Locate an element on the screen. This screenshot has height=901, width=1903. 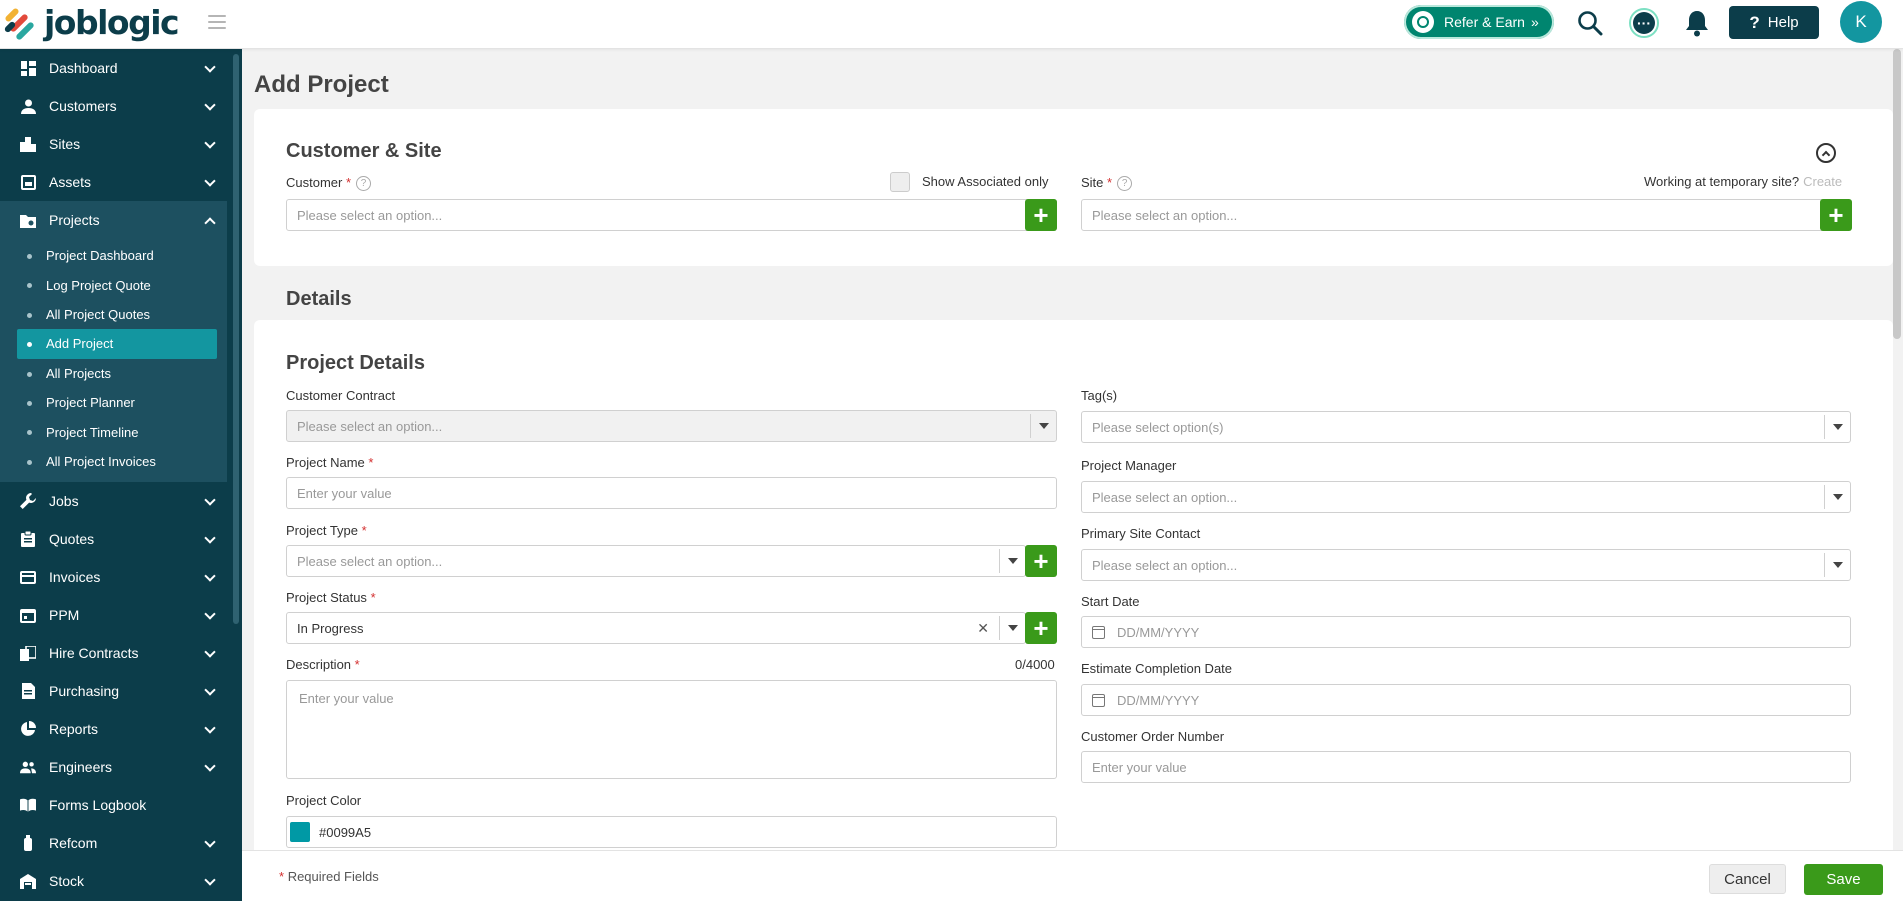
search-icon is located at coordinates (1590, 23).